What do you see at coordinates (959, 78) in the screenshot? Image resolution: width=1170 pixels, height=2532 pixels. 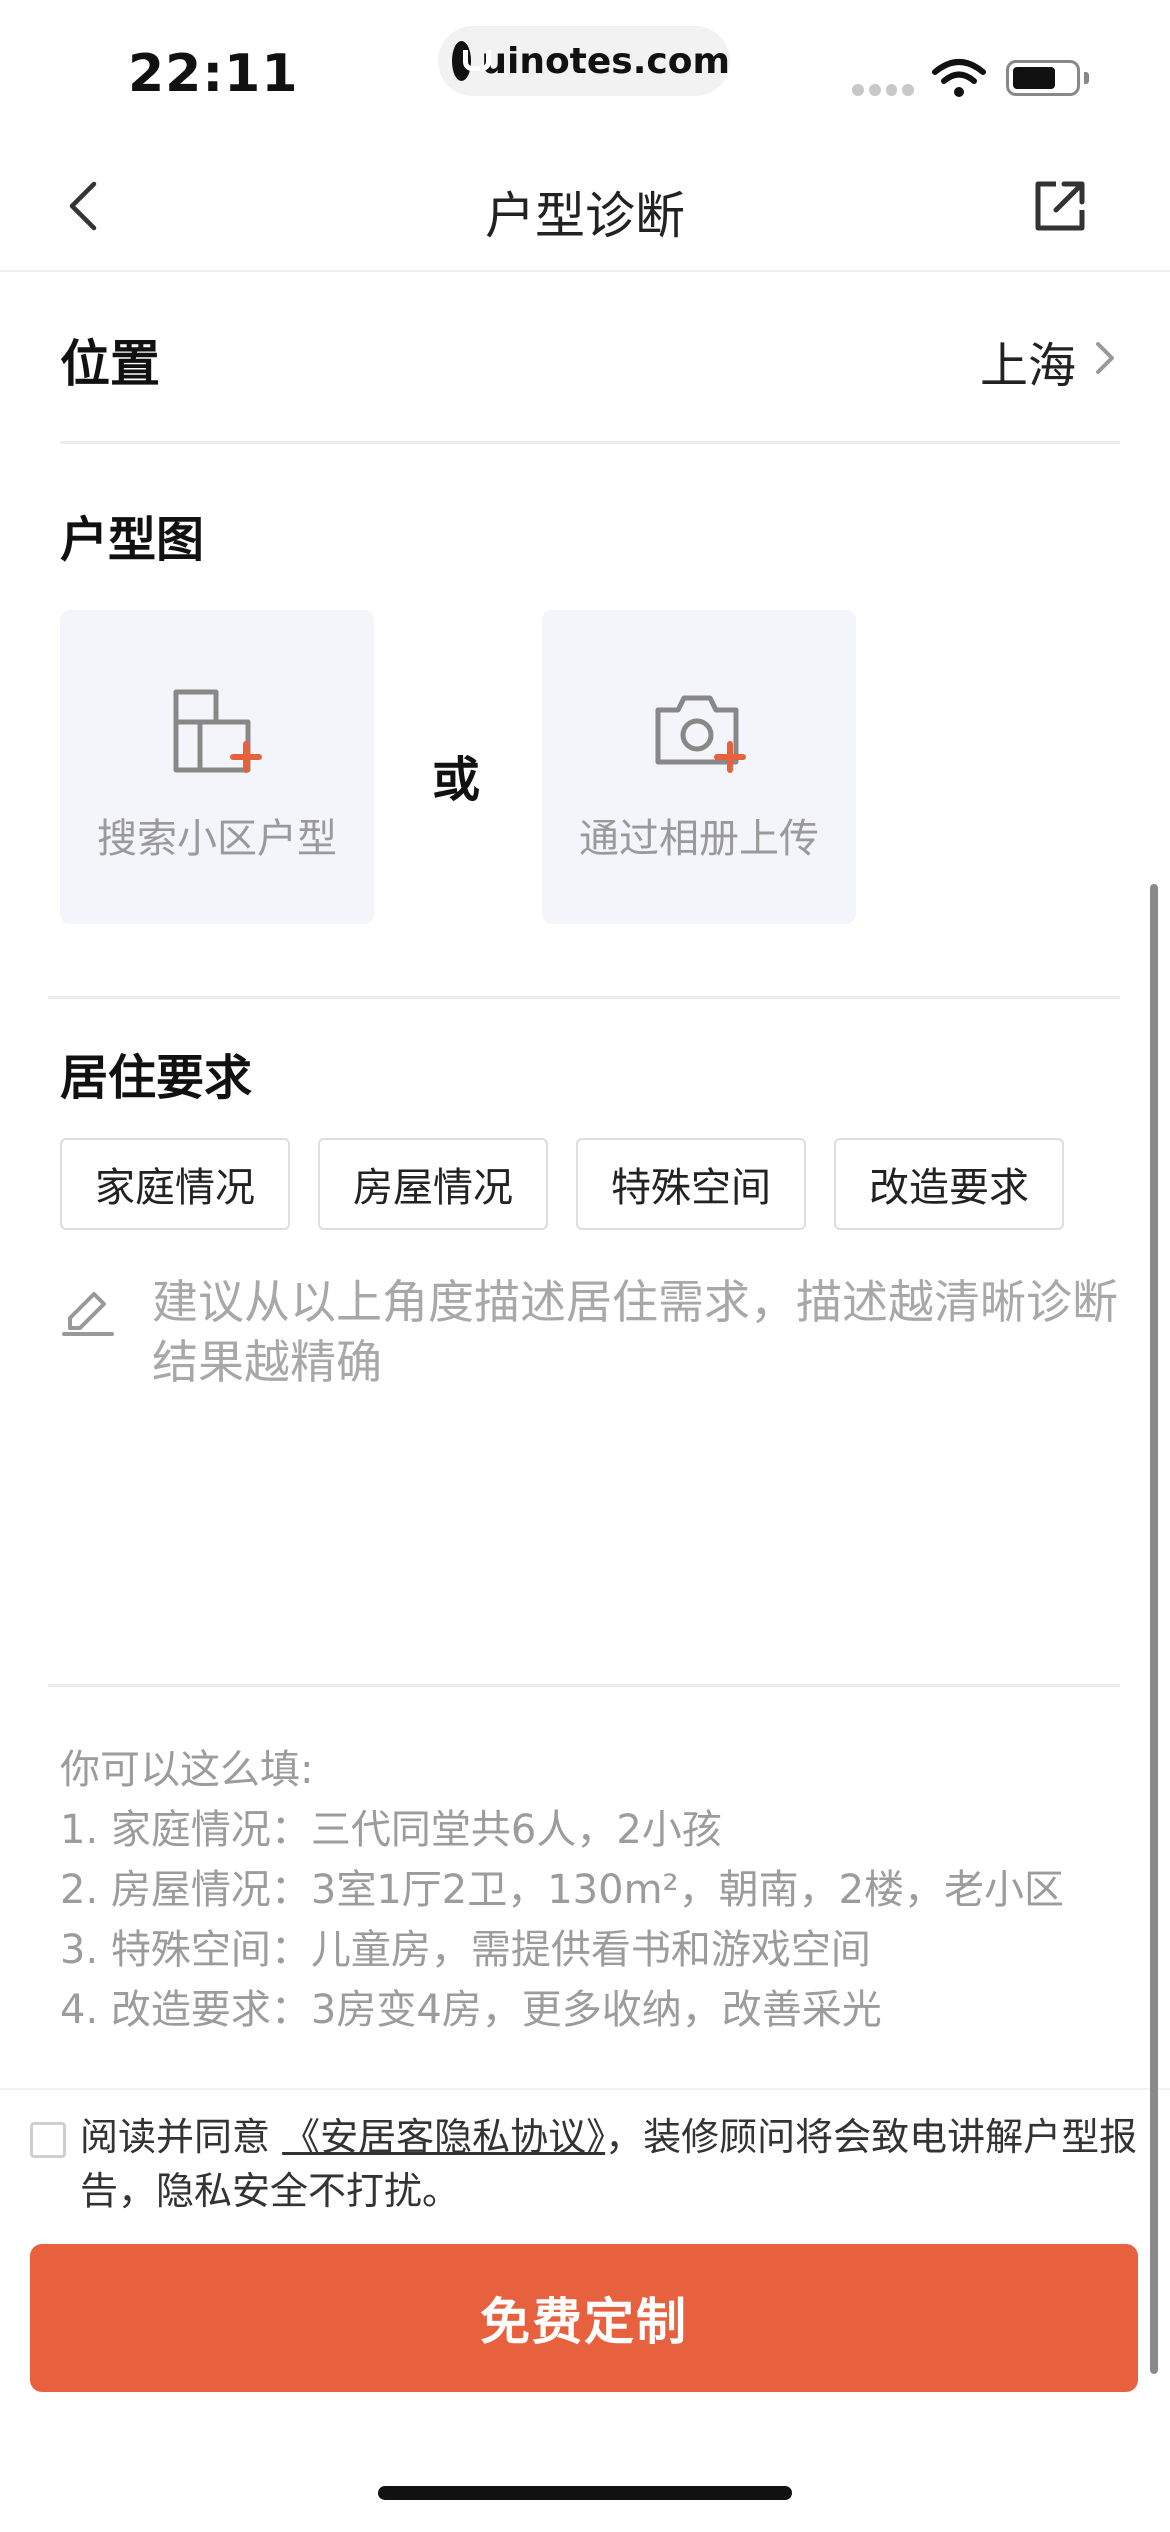 I see `wifi-icon` at bounding box center [959, 78].